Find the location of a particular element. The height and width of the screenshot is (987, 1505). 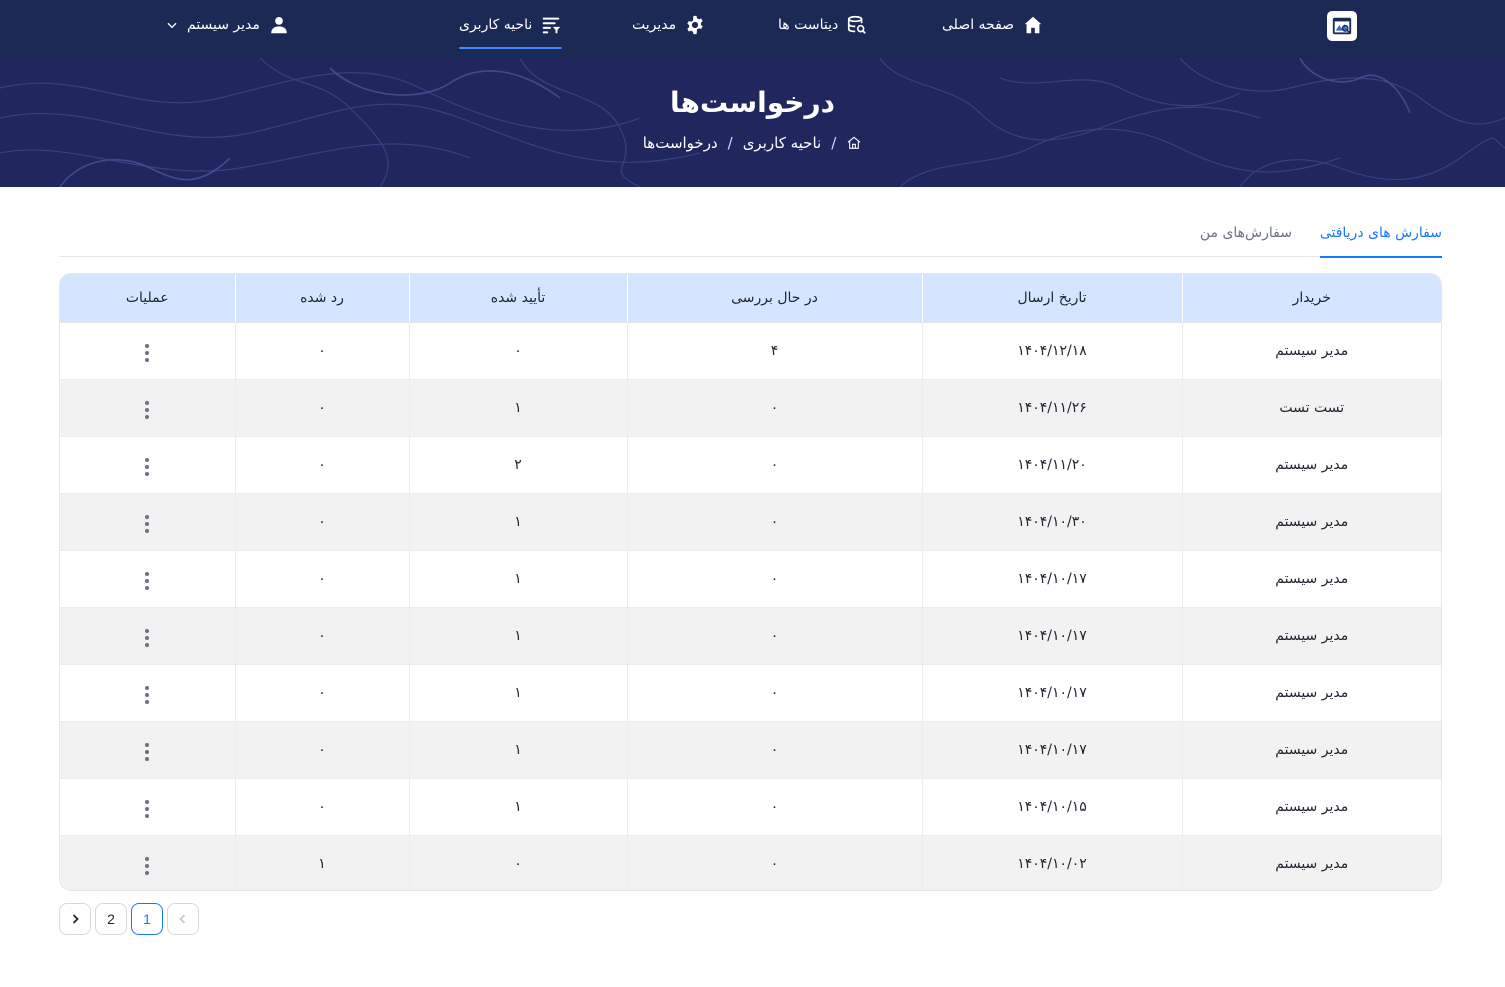

order-tabs: سفارش های دریافتی سفارش‌های من is located at coordinates (751, 234).